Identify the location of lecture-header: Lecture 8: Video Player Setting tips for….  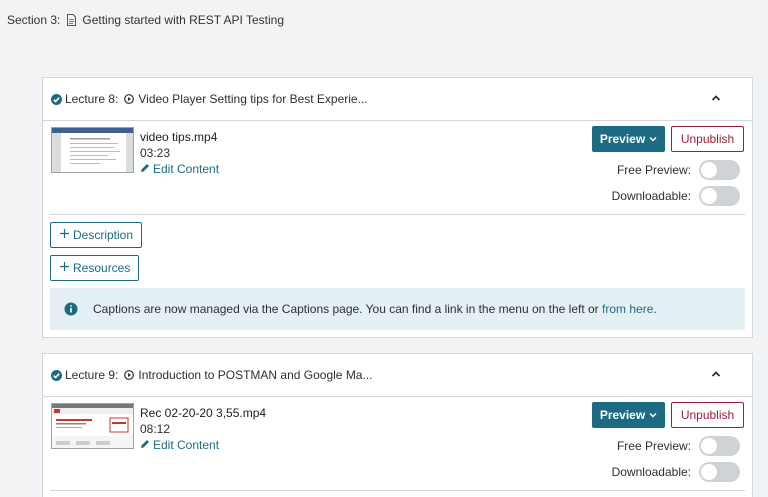
(397, 99).